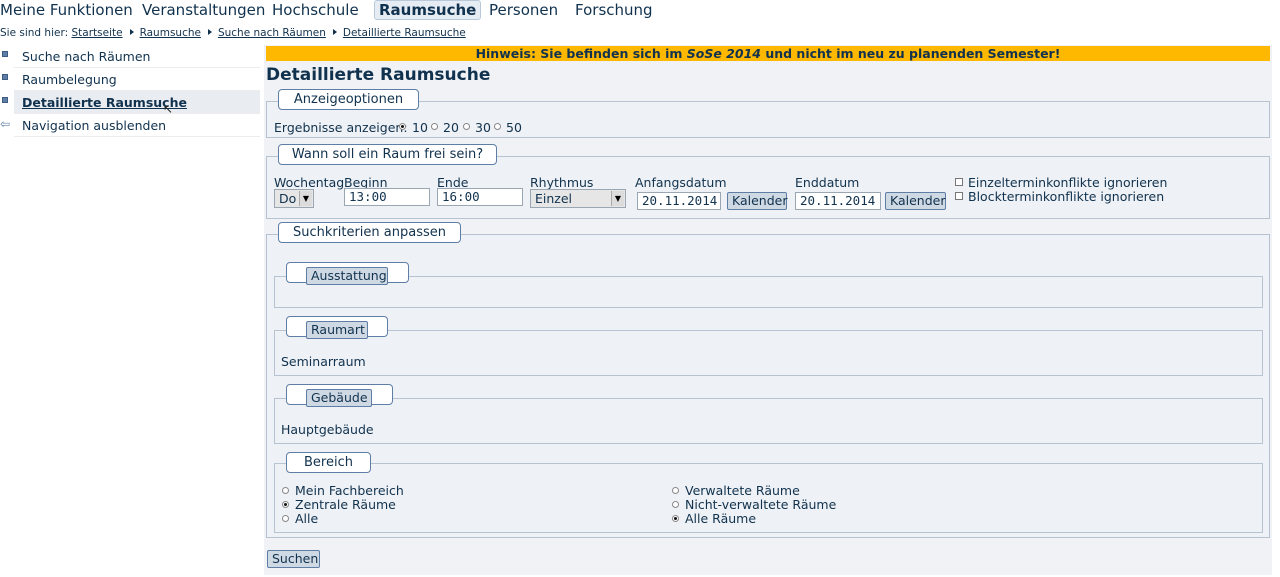  I want to click on nav-personen: Personen, so click(523, 11).